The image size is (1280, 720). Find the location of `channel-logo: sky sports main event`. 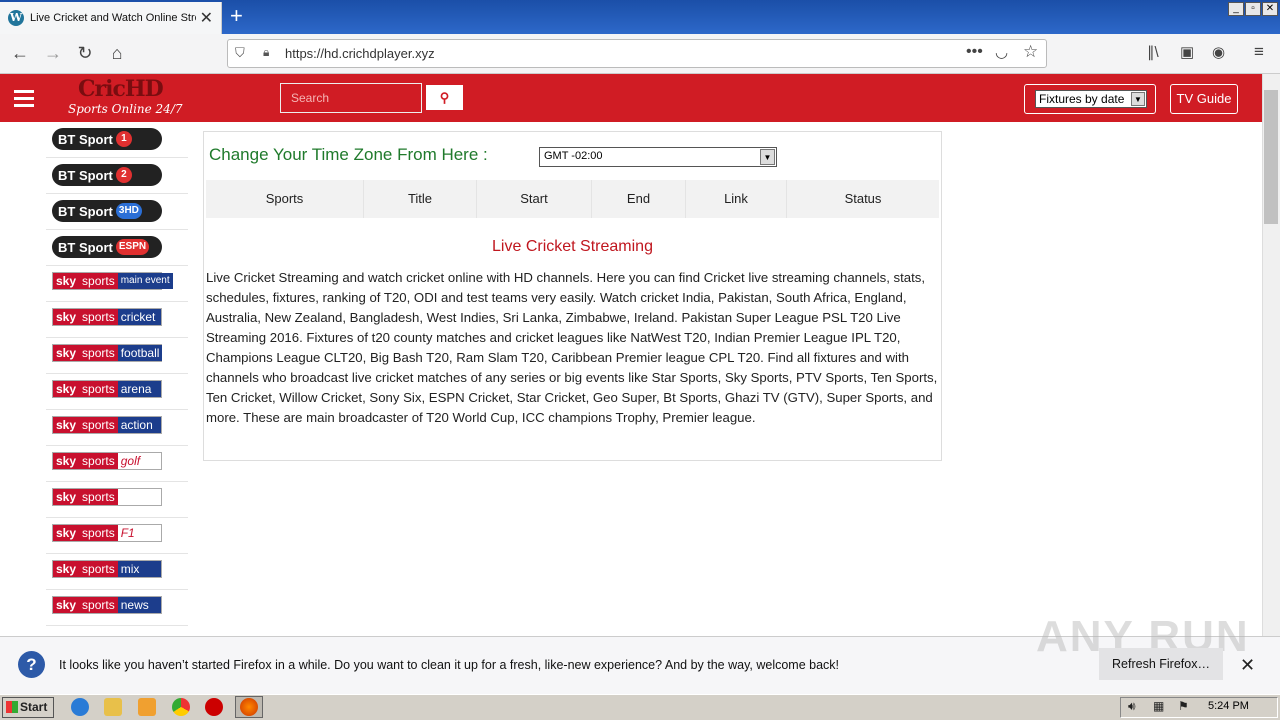

channel-logo: sky sports main event is located at coordinates (112, 281).